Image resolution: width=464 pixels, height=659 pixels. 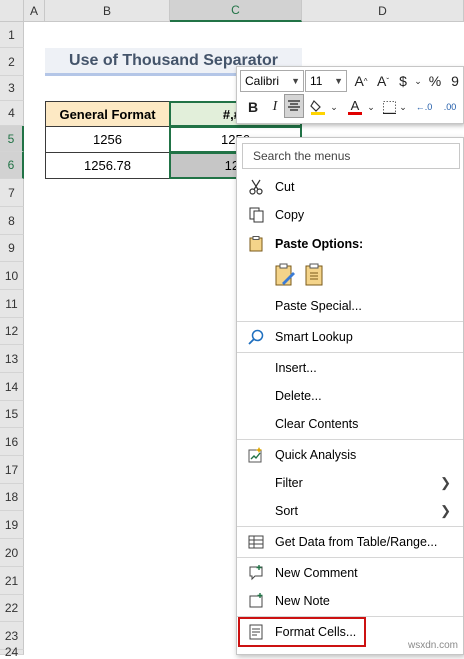 What do you see at coordinates (256, 542) in the screenshot?
I see `table-icon` at bounding box center [256, 542].